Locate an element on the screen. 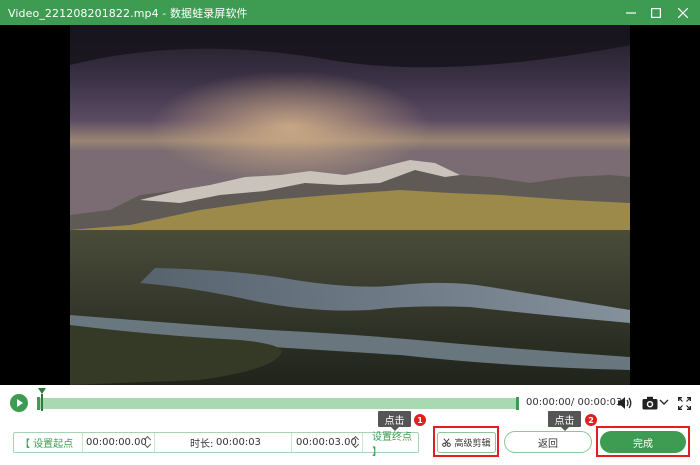 This screenshot has height=465, width=700. close-icon is located at coordinates (683, 12).